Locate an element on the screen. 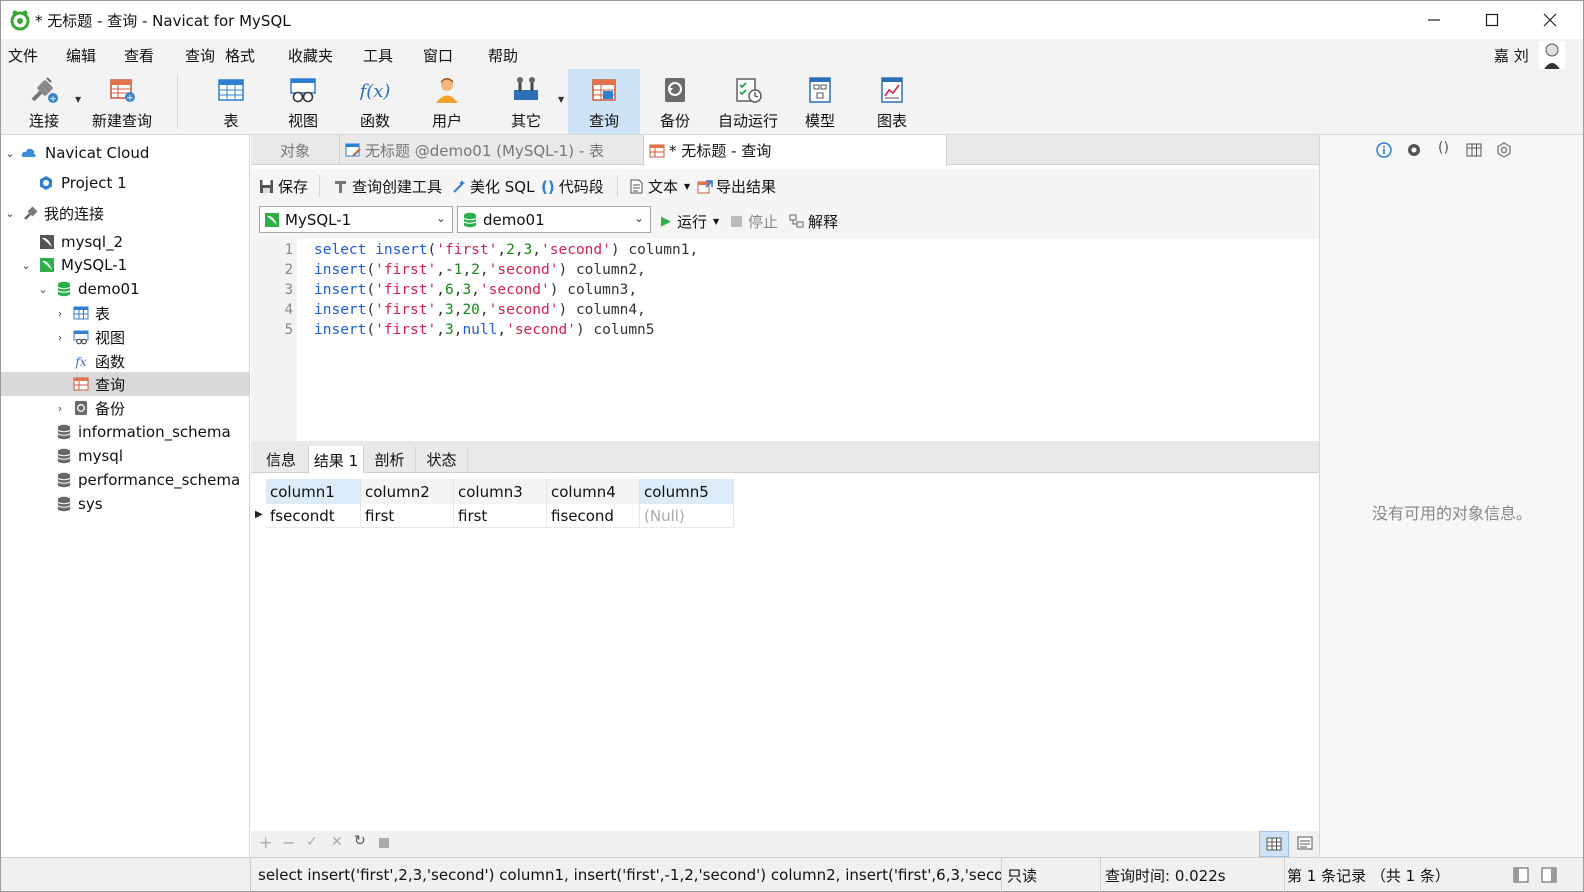 The width and height of the screenshot is (1584, 892). settings-icon is located at coordinates (1504, 150).